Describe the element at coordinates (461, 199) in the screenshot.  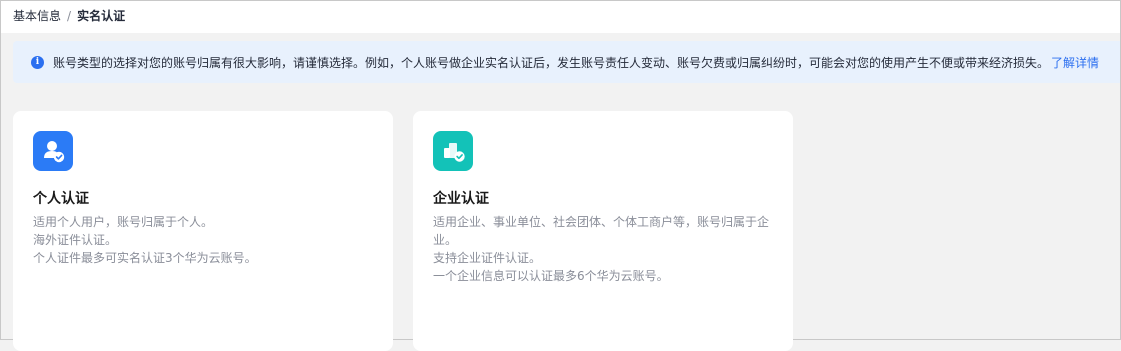
I see `card-title: 企业认证` at that location.